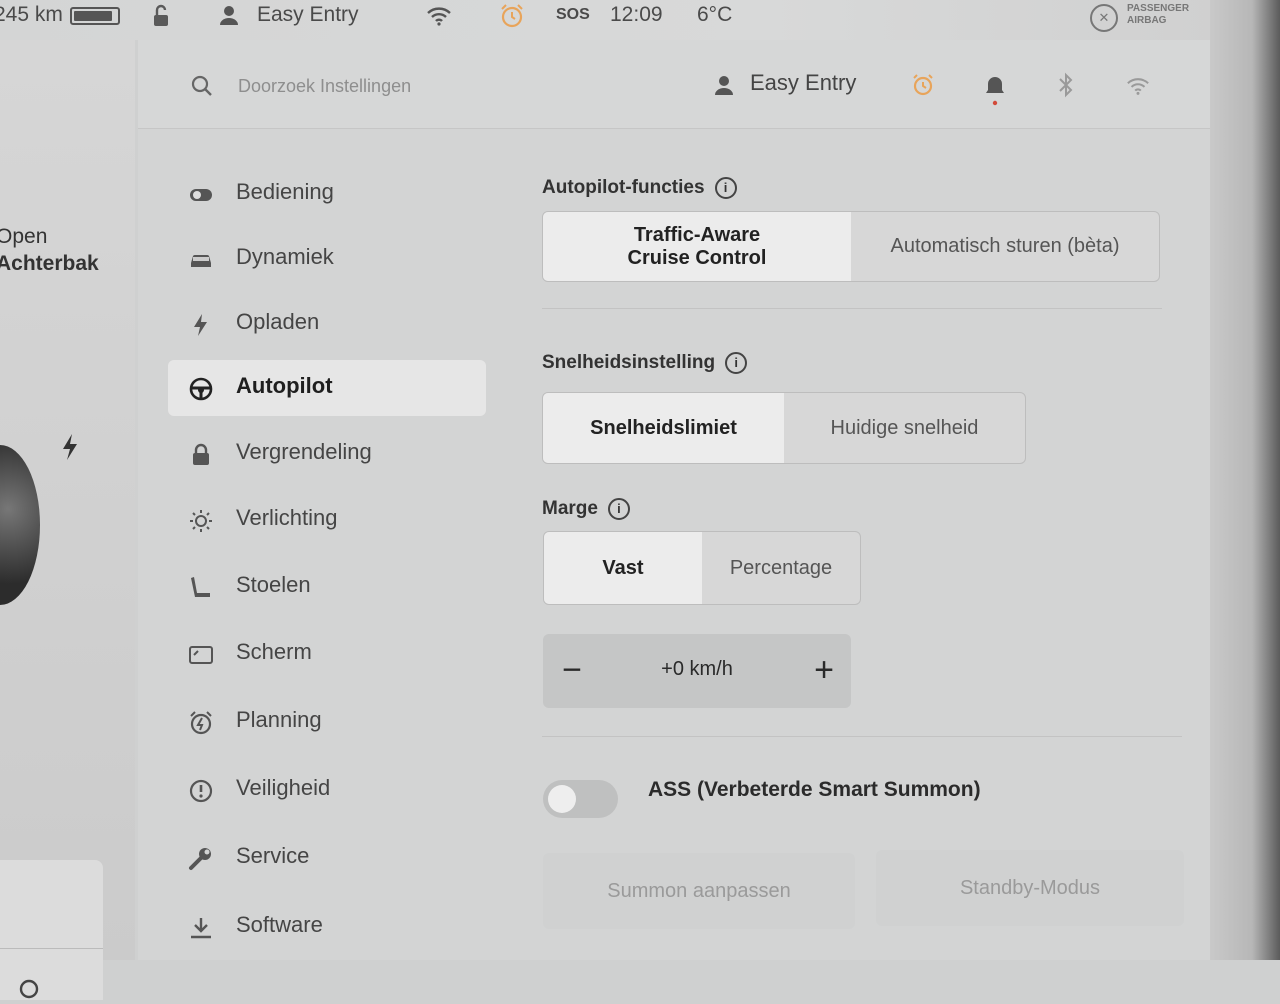 The image size is (1280, 1004). I want to click on nav-label: Stoelen, so click(273, 584).